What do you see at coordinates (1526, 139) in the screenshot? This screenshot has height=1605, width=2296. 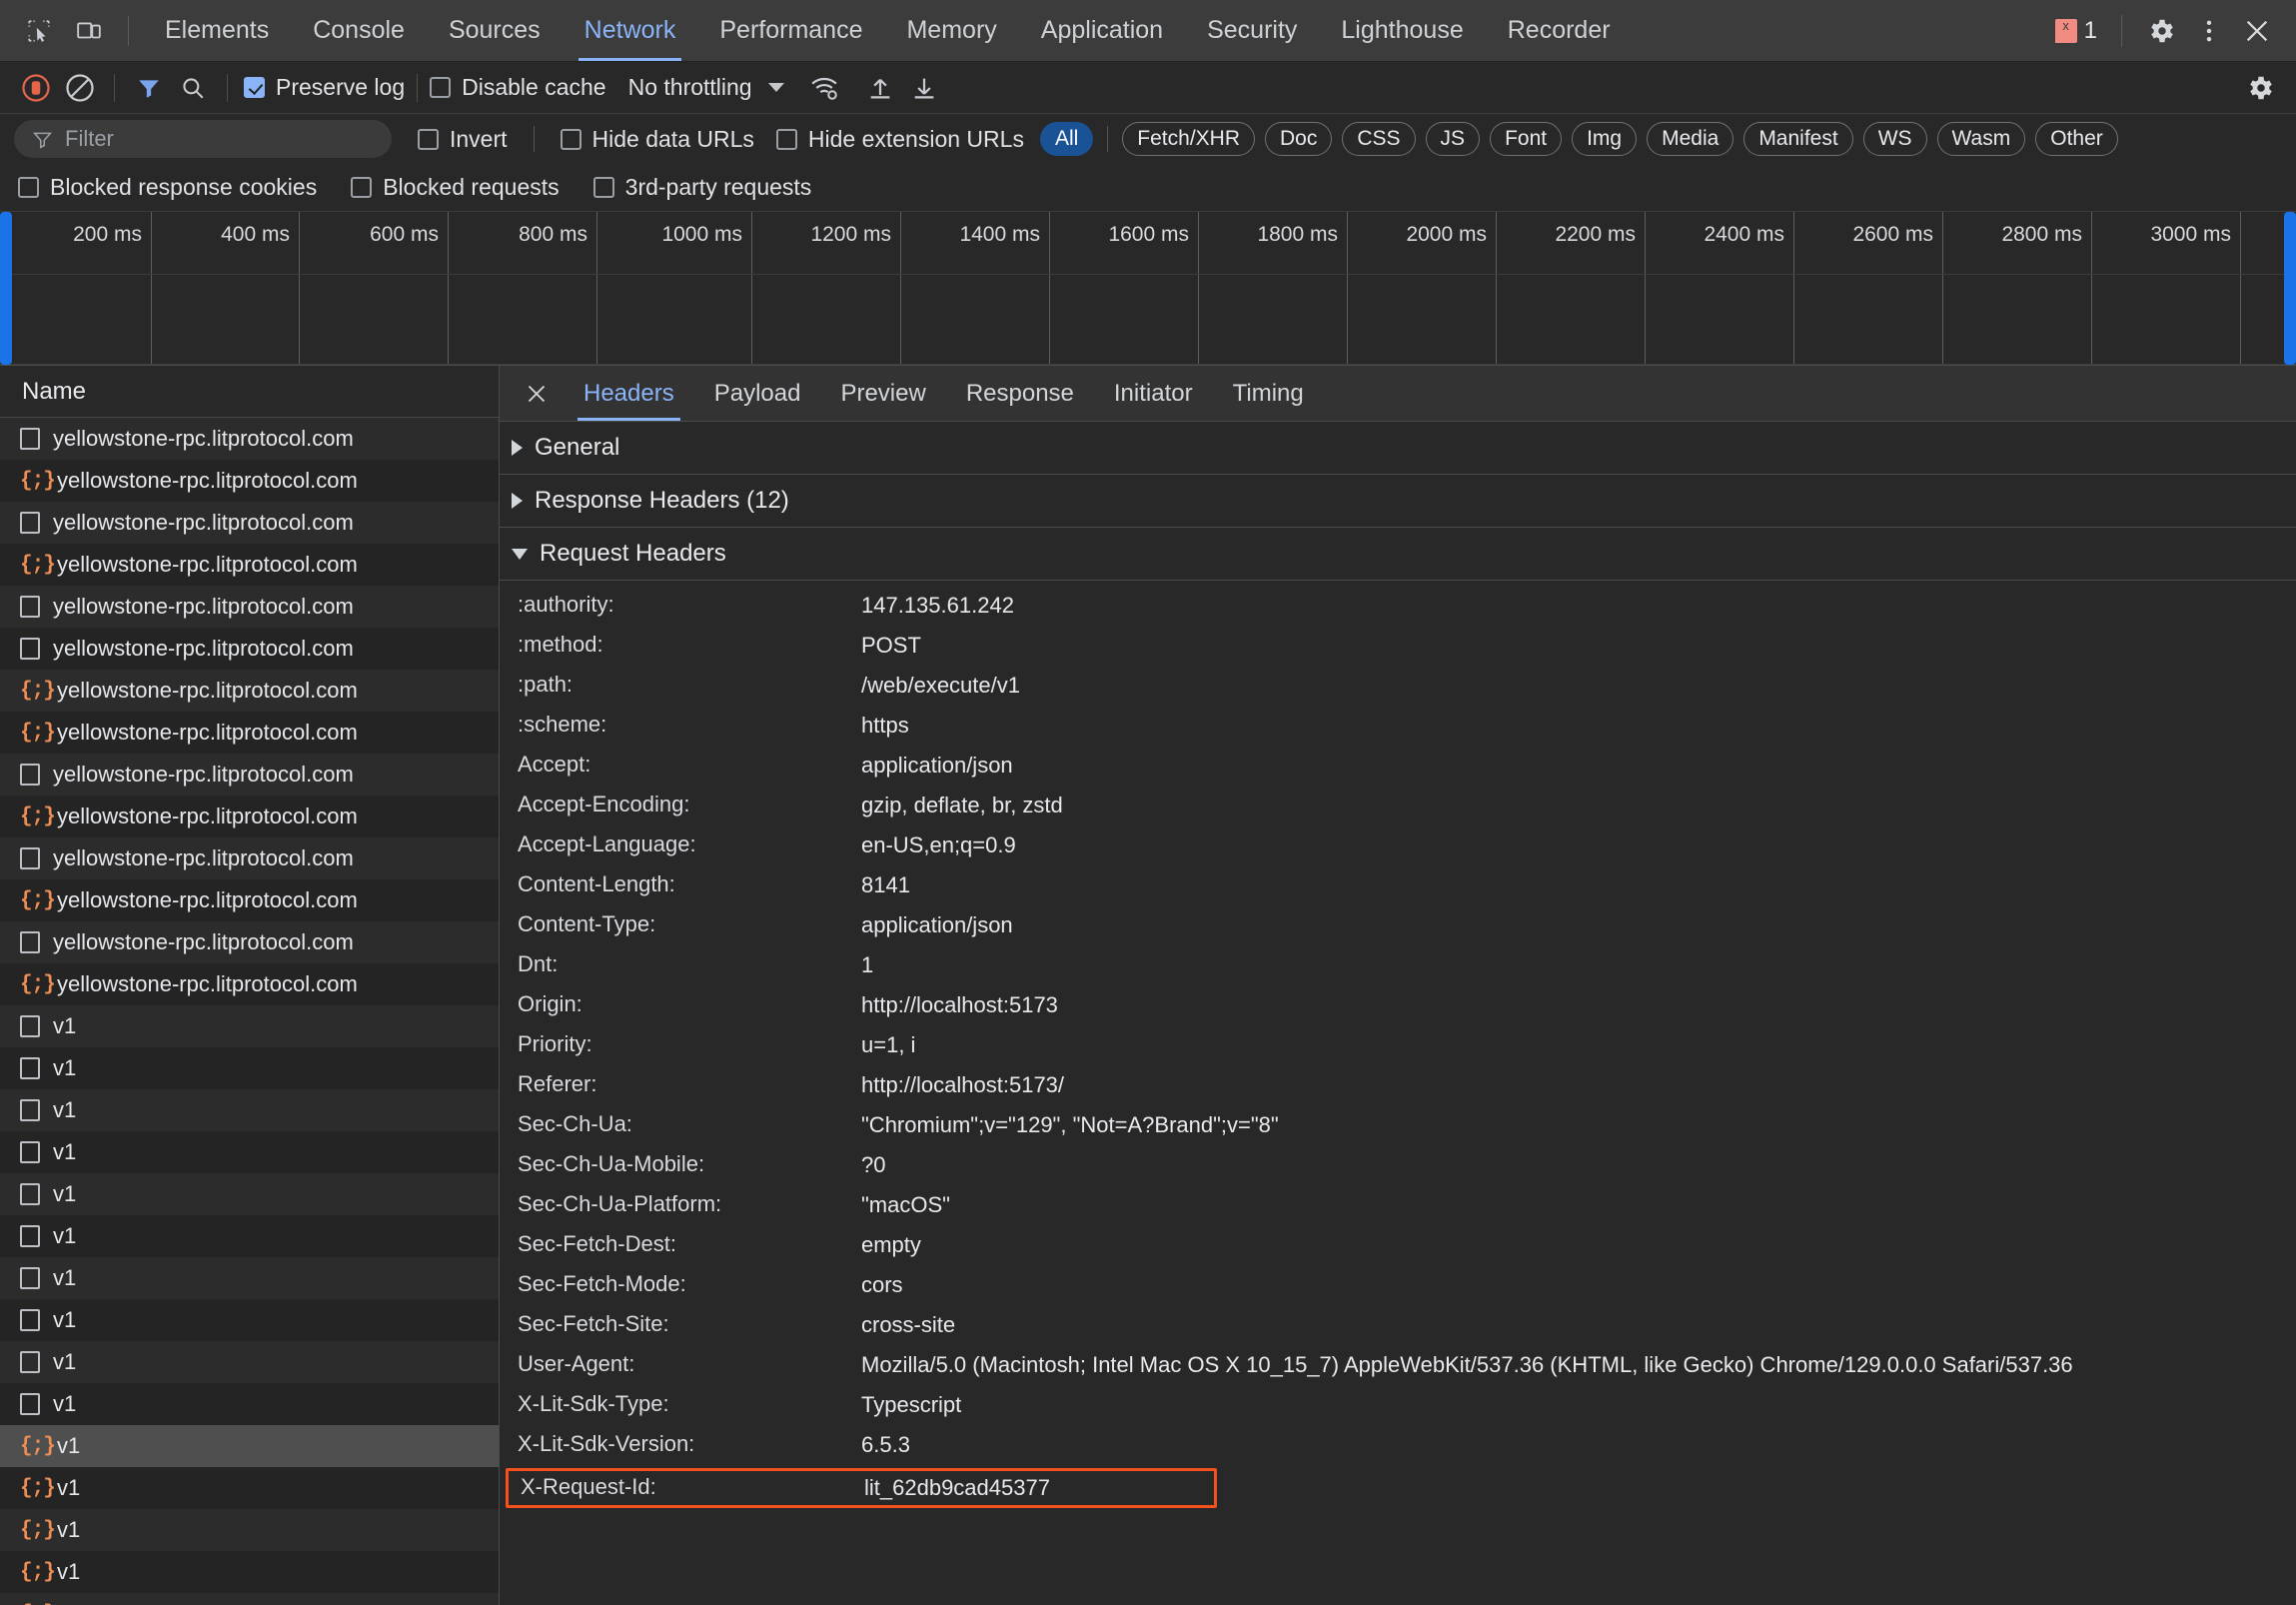 I see `chip-font: Font` at bounding box center [1526, 139].